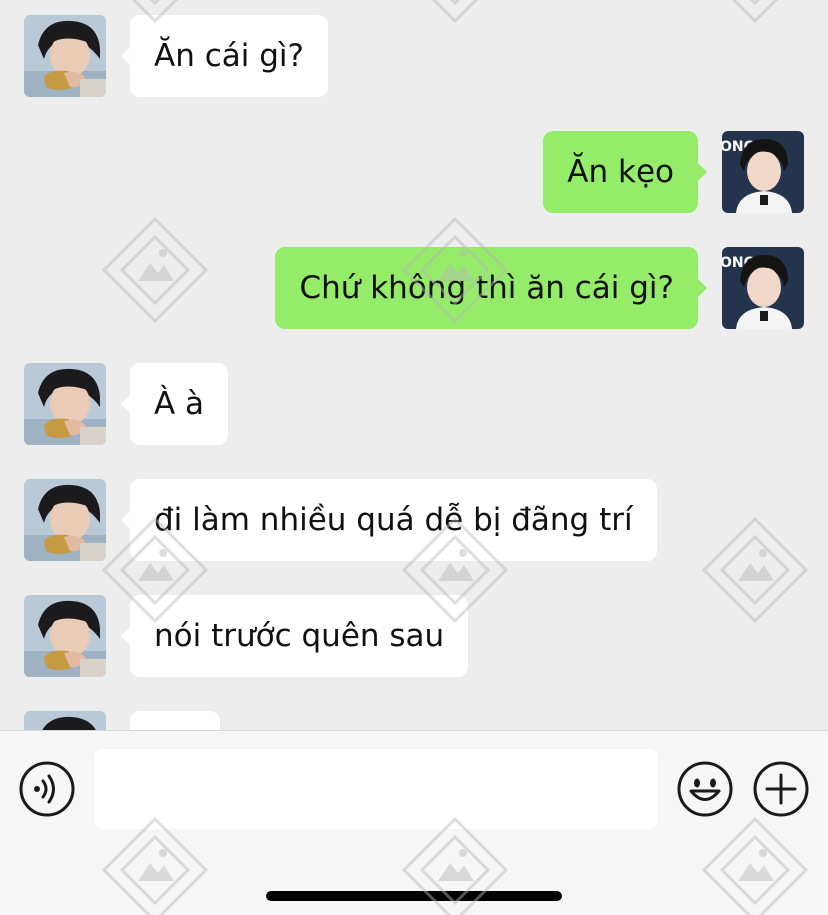  I want to click on message-input, so click(376, 789).